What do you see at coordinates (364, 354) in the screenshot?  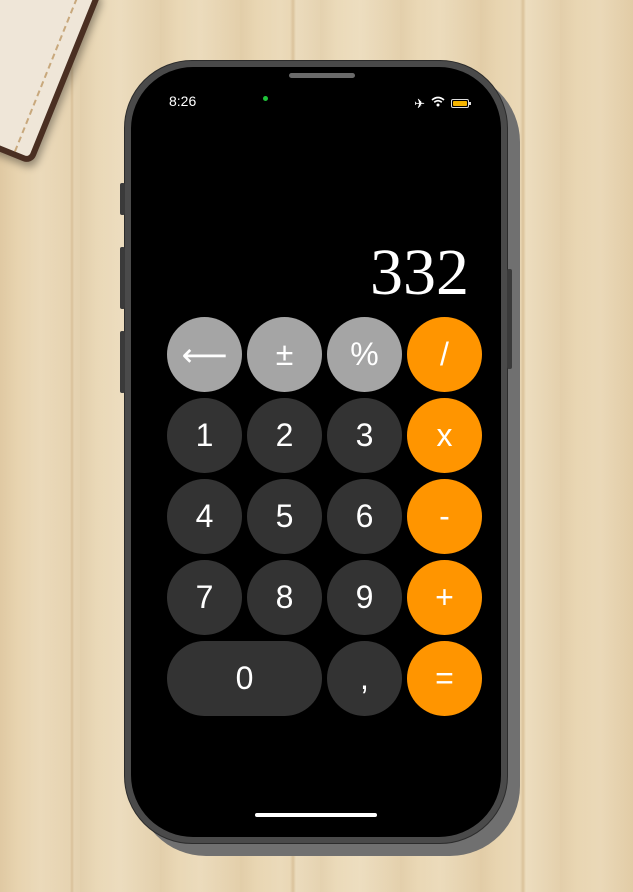 I see `percent-button: %` at bounding box center [364, 354].